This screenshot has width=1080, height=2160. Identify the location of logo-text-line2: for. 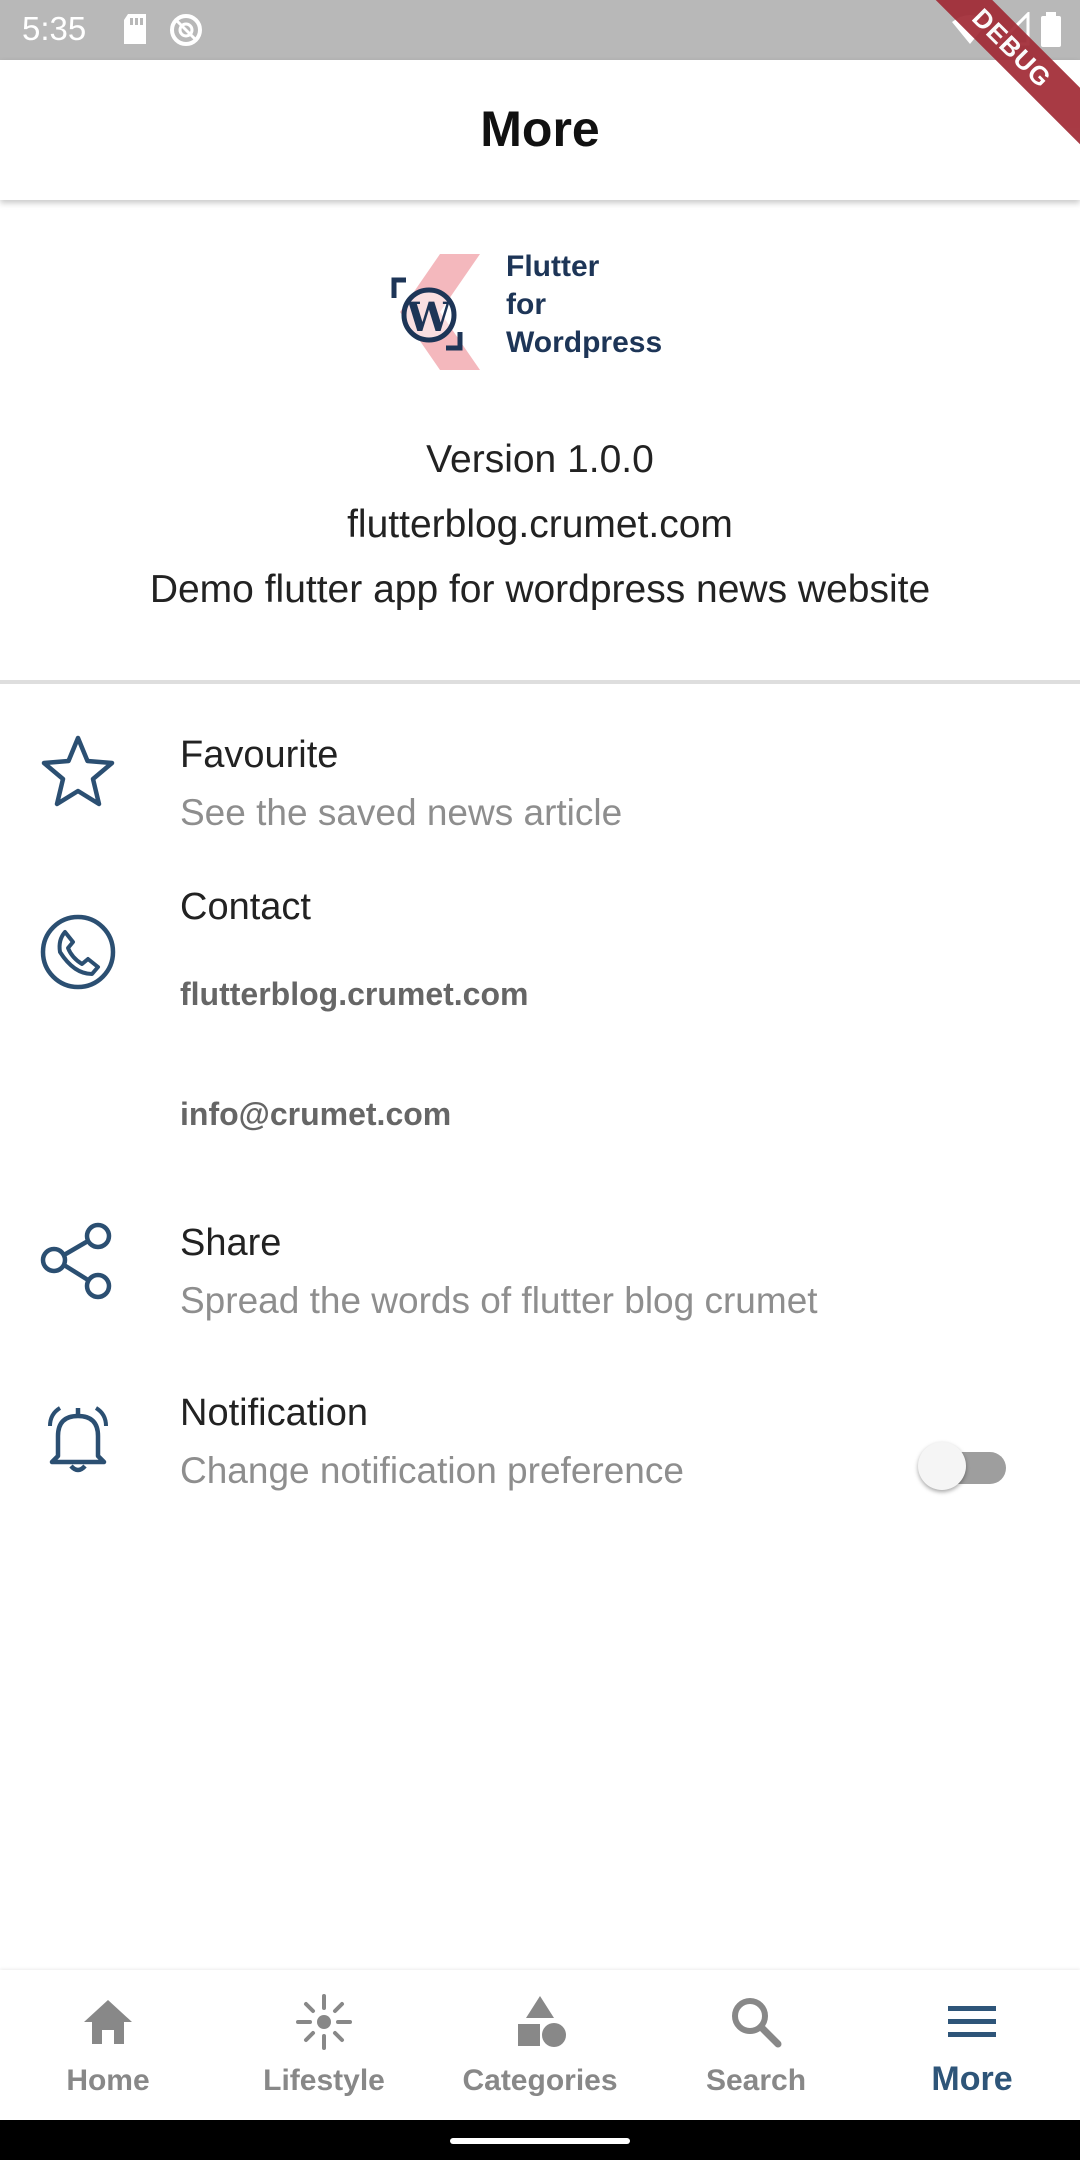
(526, 304).